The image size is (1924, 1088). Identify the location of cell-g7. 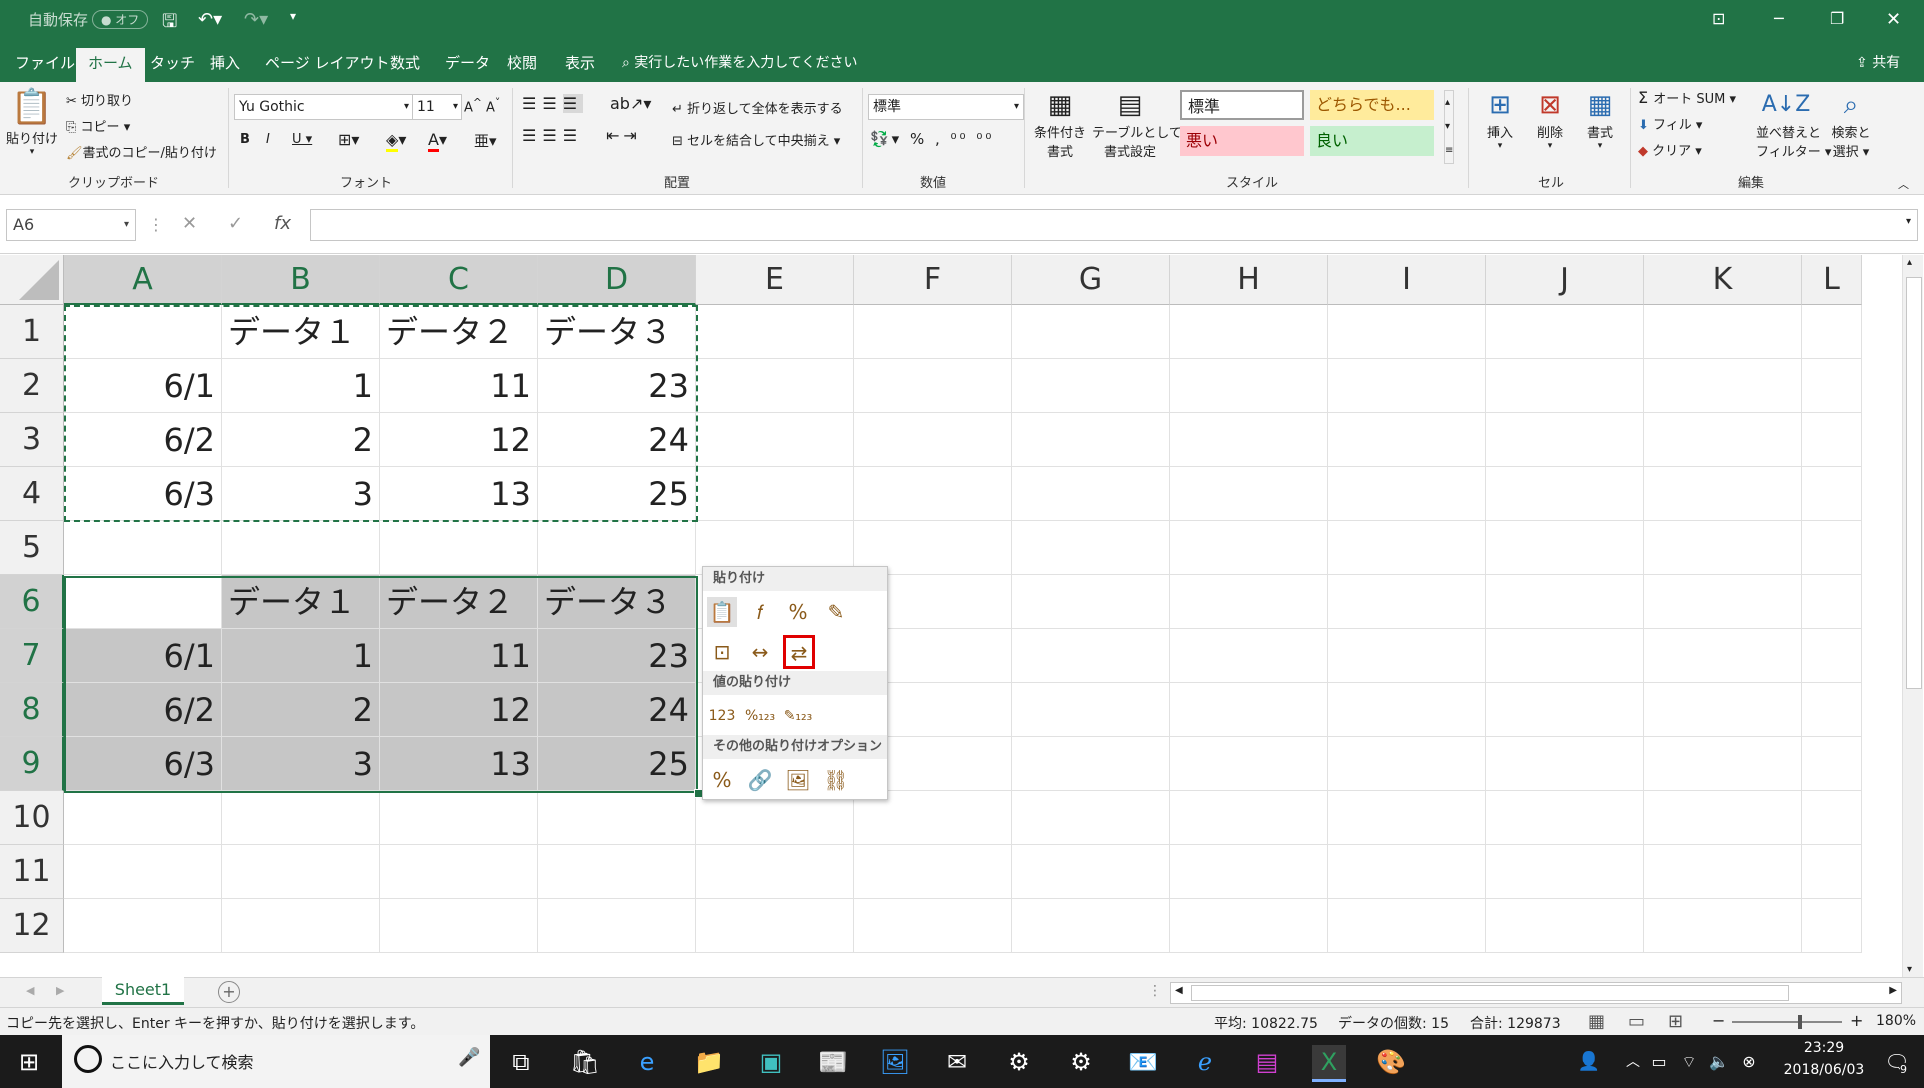
(1091, 656).